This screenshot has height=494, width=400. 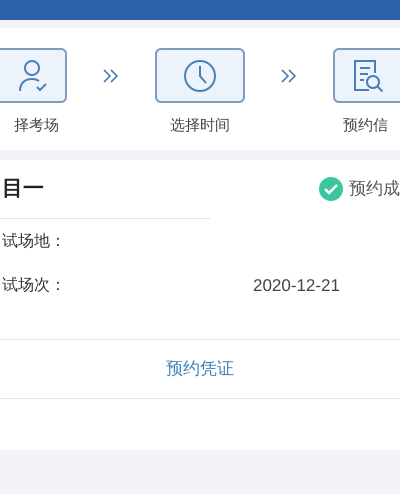 I want to click on field-label: 试场次：, so click(x=34, y=286).